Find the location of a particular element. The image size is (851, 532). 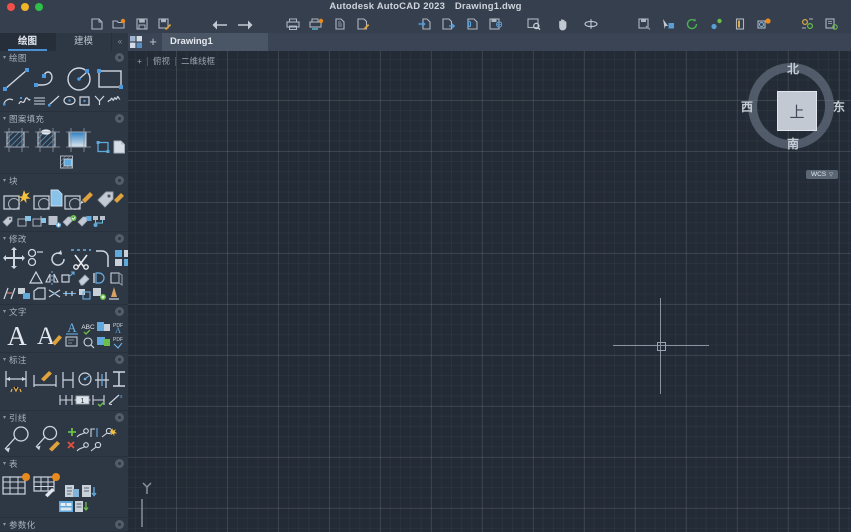

panel-parametric-header: ▾ 参数化 is located at coordinates (64, 524).